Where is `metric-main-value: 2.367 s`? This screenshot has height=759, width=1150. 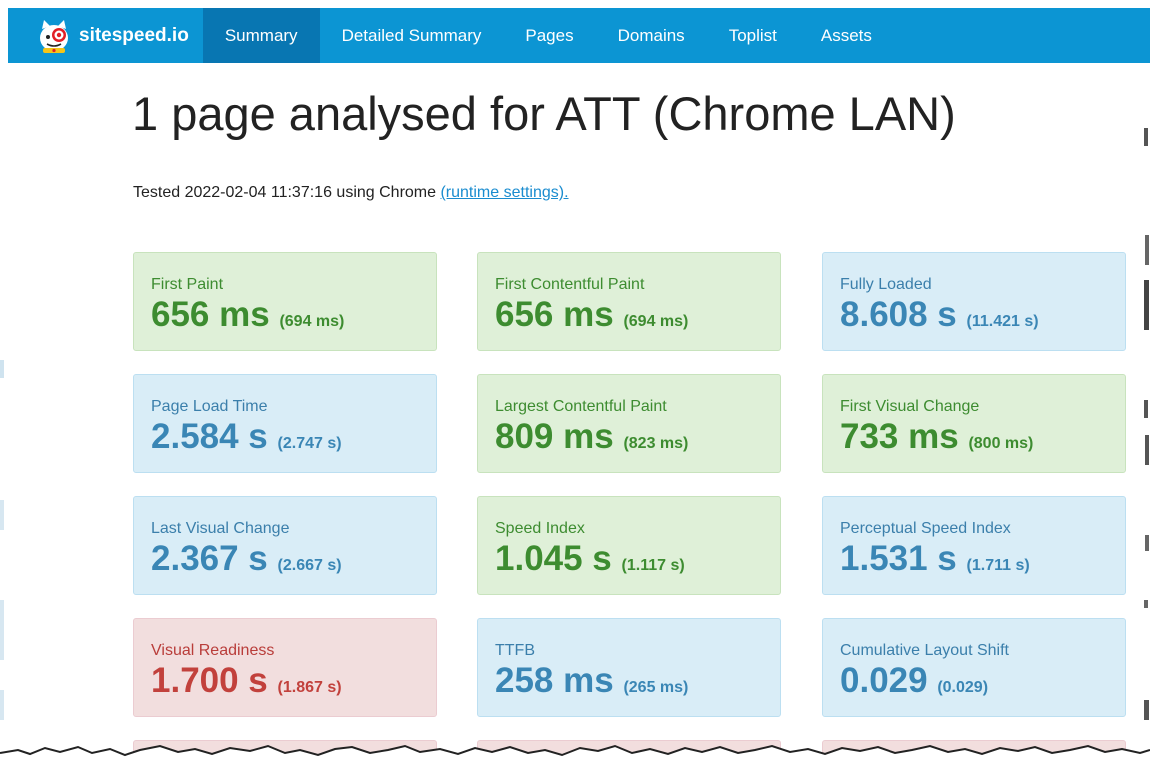
metric-main-value: 2.367 s is located at coordinates (209, 558).